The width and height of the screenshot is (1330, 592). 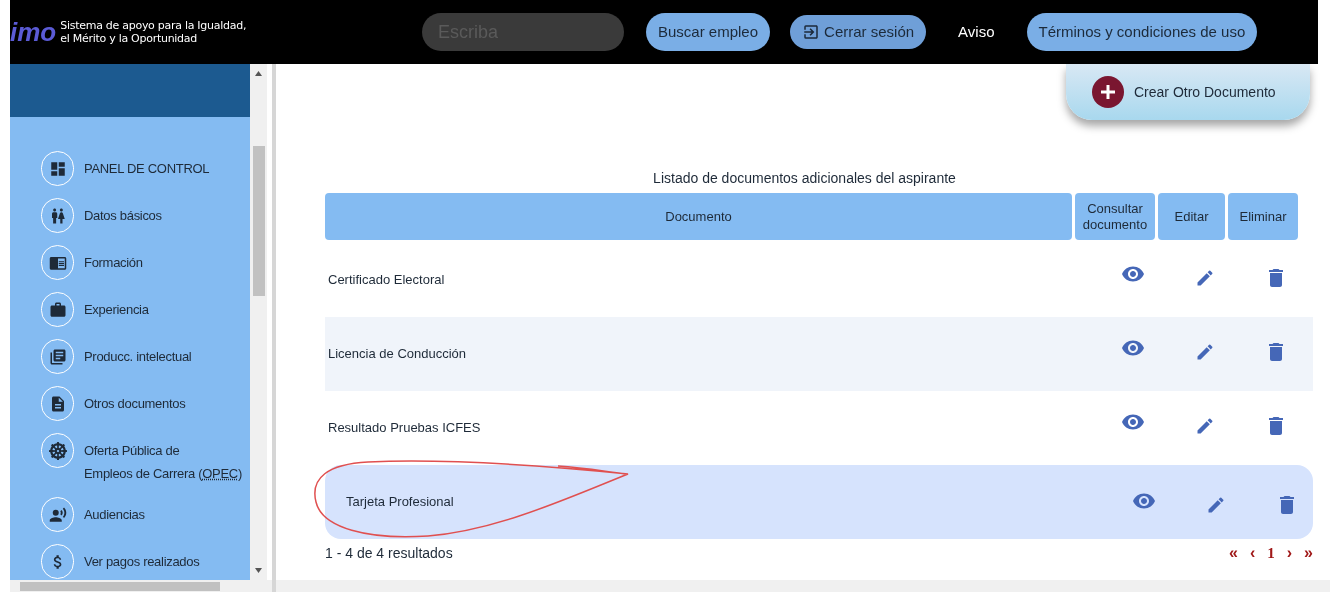 I want to click on plus-icon, so click(x=1108, y=92).